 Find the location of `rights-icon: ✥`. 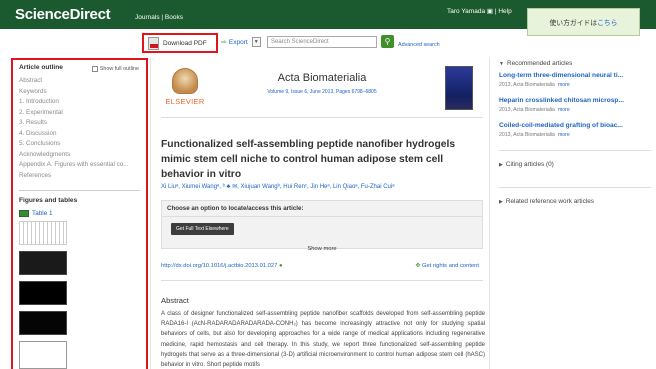

rights-icon: ✥ is located at coordinates (418, 266).